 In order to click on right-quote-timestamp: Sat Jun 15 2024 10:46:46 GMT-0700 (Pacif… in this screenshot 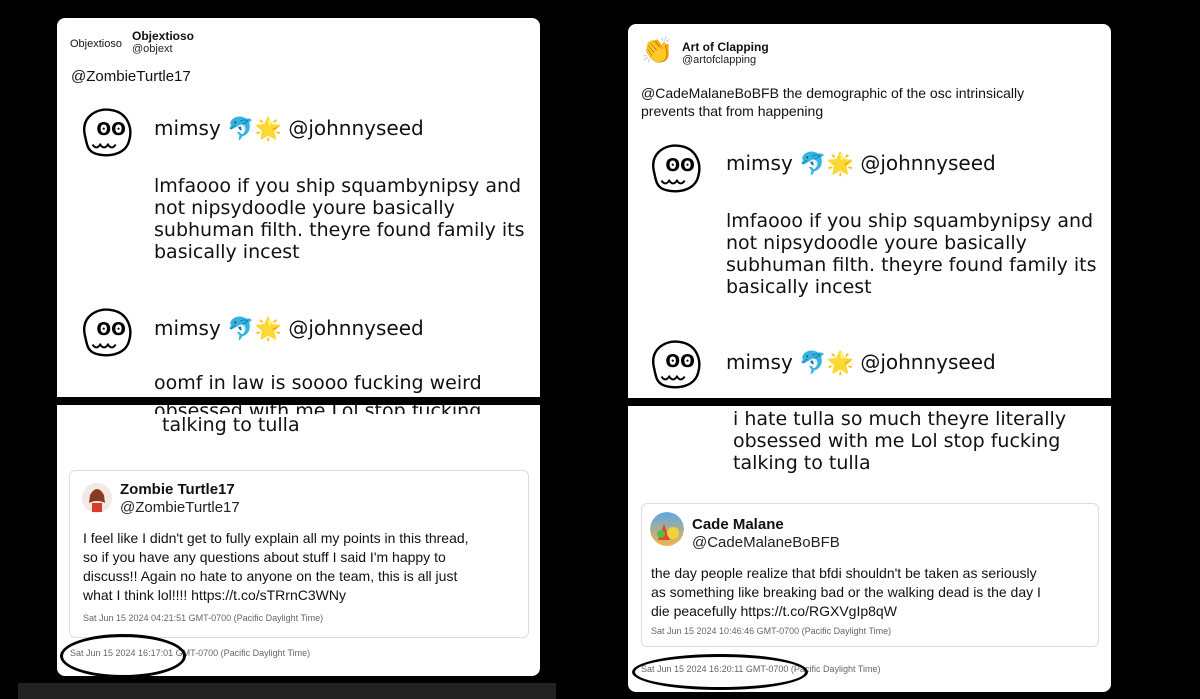, I will do `click(771, 631)`.